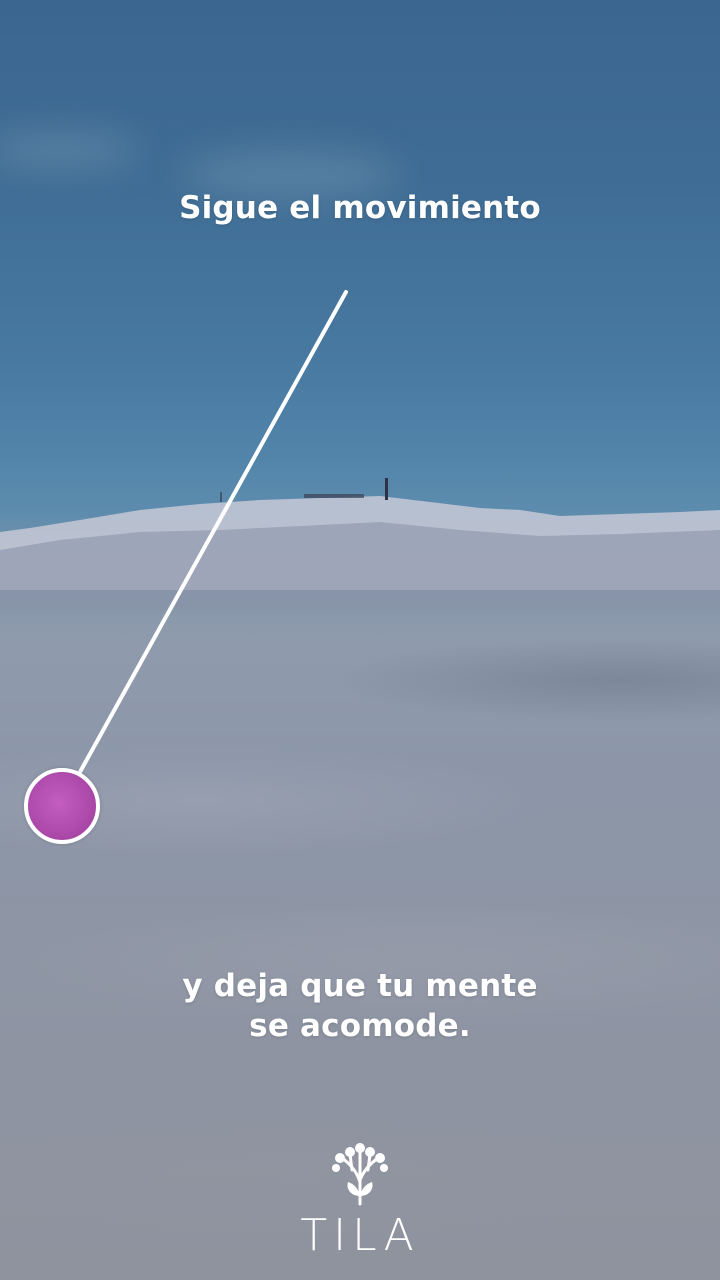  What do you see at coordinates (360, 1006) in the screenshot?
I see `instruction-subtitle: y deja que tu mente se acomode.` at bounding box center [360, 1006].